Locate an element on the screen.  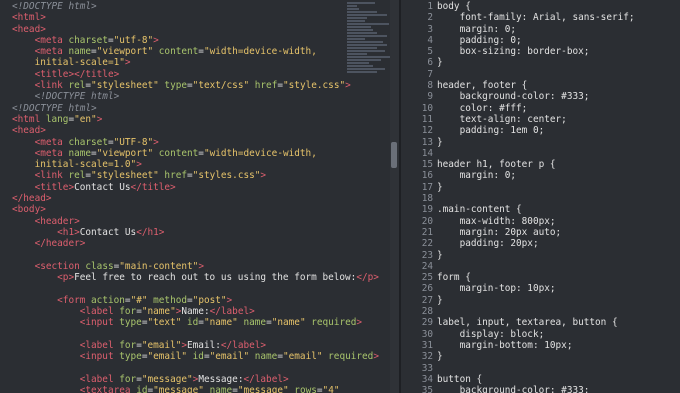
css-code-line: margin: 20px auto; is located at coordinates (536, 232).